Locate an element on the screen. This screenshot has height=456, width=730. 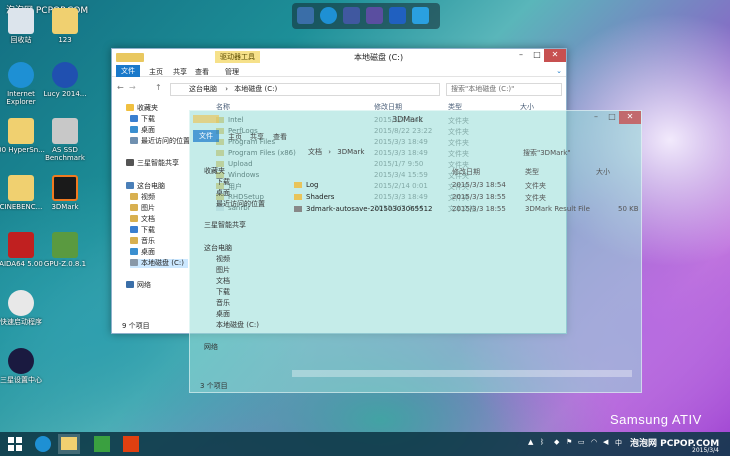
nav-label: 下载 is located at coordinates (223, 292).